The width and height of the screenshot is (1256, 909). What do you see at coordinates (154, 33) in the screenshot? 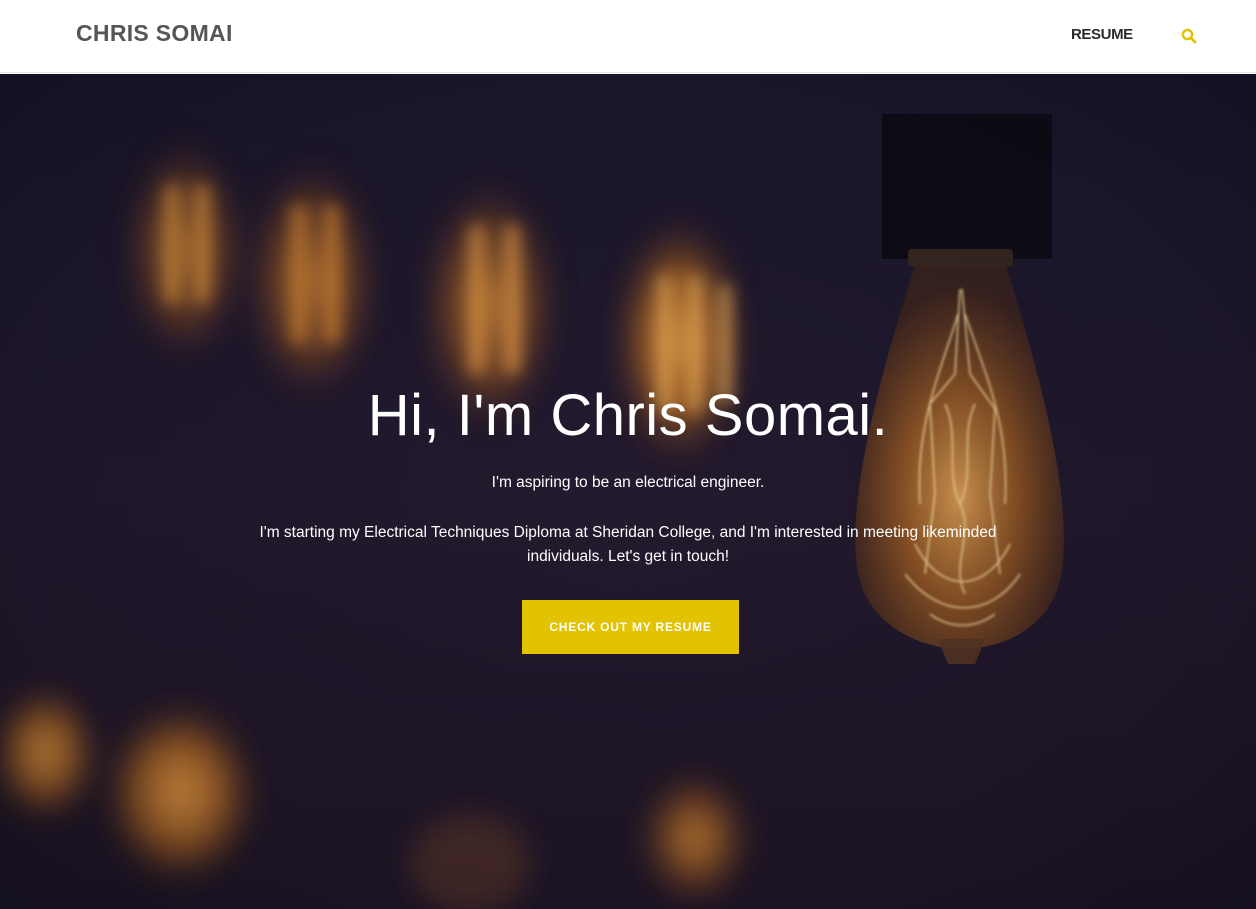
I see `site-title-link: CHRIS SOMAI` at bounding box center [154, 33].